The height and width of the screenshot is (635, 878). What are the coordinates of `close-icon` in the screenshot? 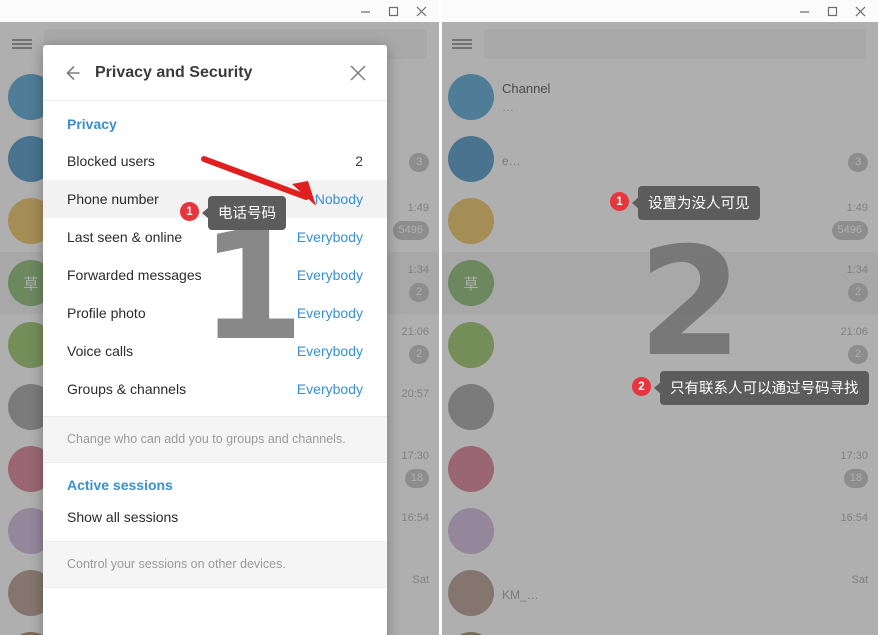 It's located at (358, 73).